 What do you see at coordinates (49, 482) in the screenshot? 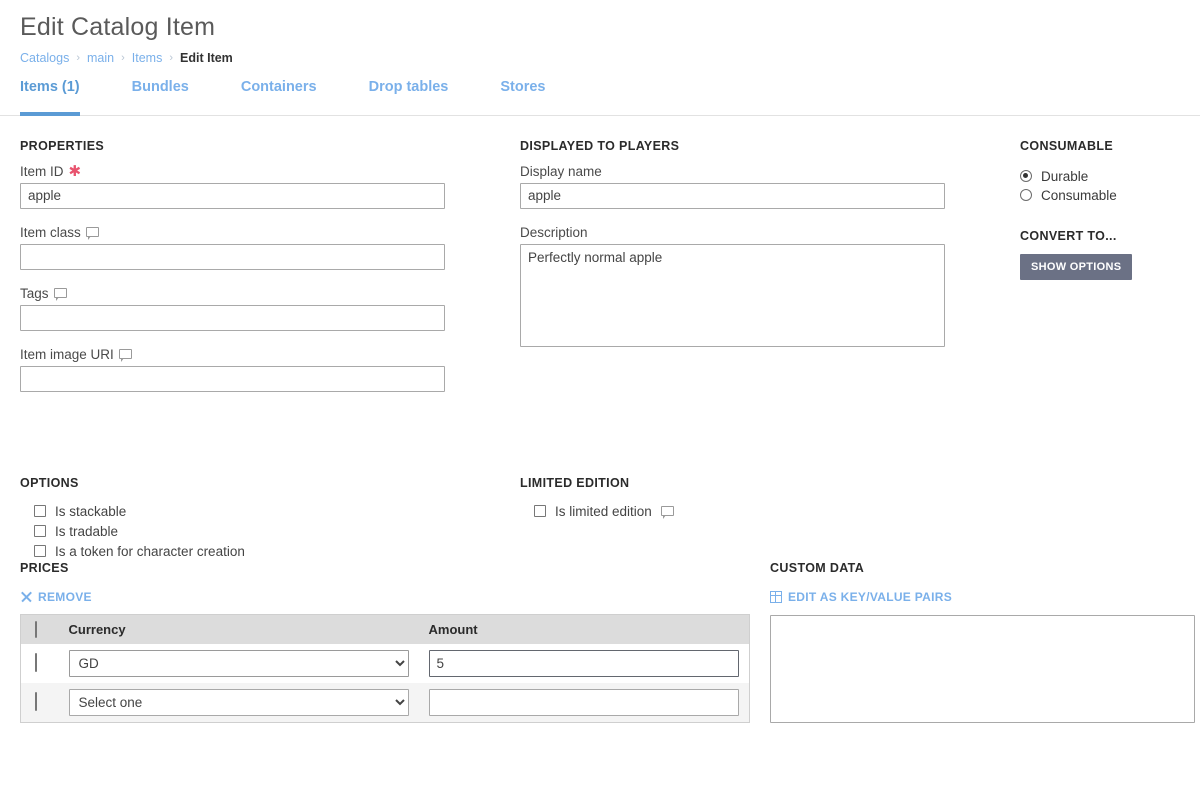
I see `options-section-title: OPTIONS` at bounding box center [49, 482].